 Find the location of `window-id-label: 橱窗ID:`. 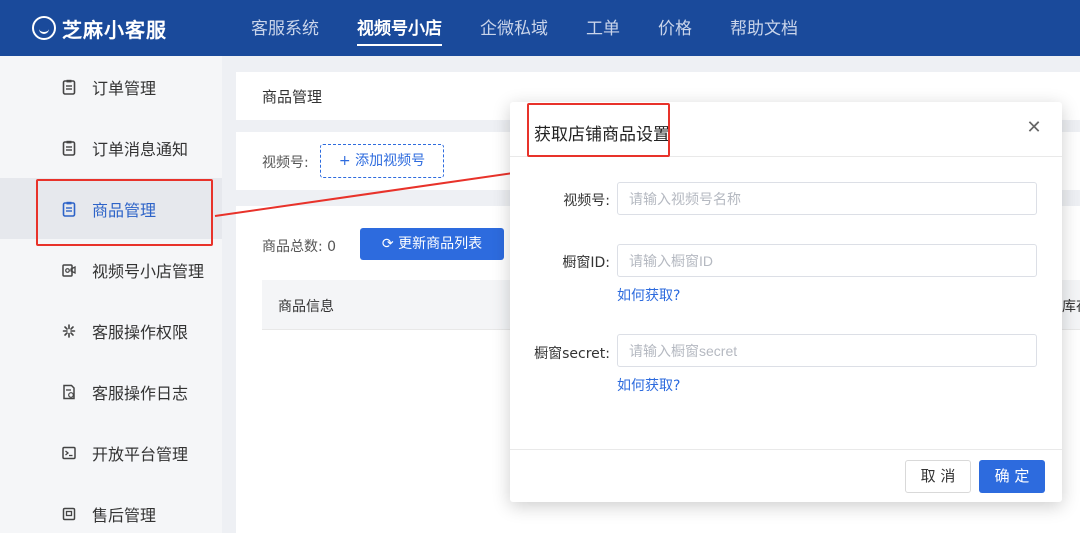

window-id-label: 橱窗ID: is located at coordinates (586, 263).